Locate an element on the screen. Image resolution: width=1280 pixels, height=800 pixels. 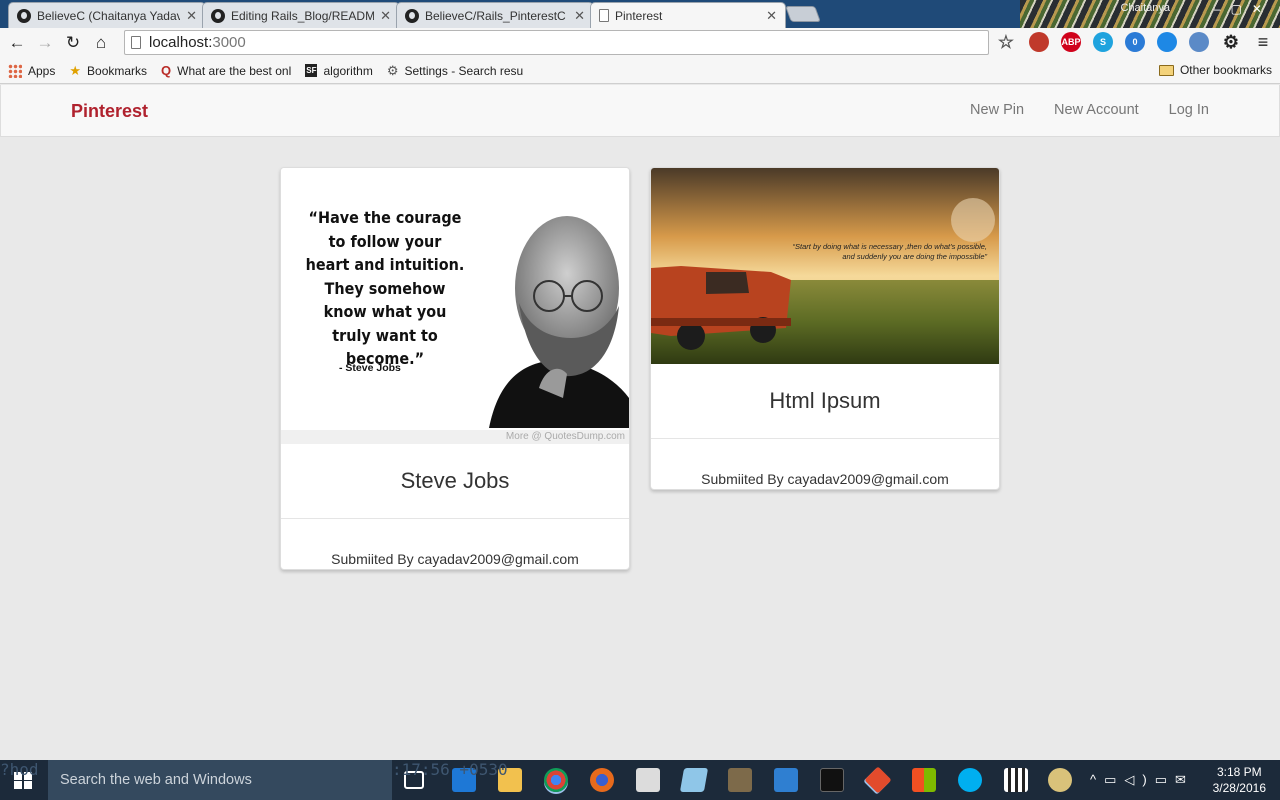
other-bookmarks-label: Other bookmarks is located at coordinates (1225, 70).